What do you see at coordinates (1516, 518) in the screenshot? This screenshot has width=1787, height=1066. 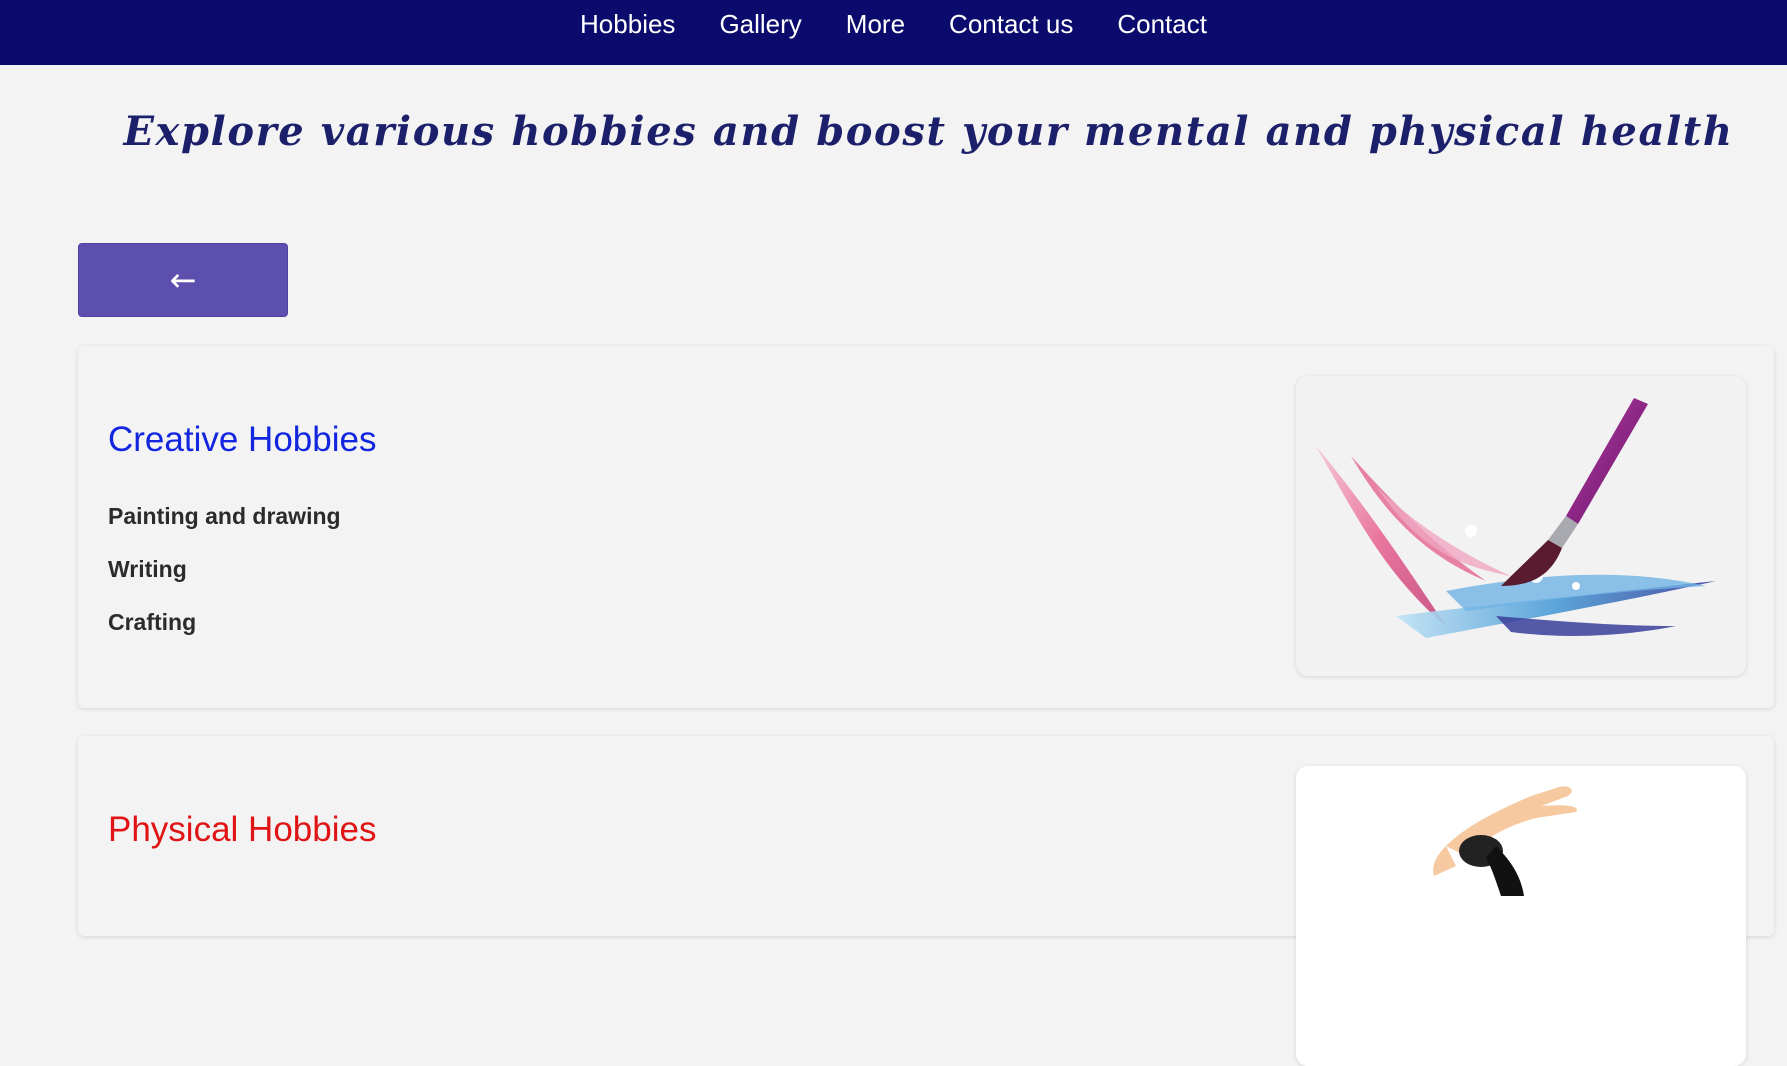 I see `paintbrush-icon` at bounding box center [1516, 518].